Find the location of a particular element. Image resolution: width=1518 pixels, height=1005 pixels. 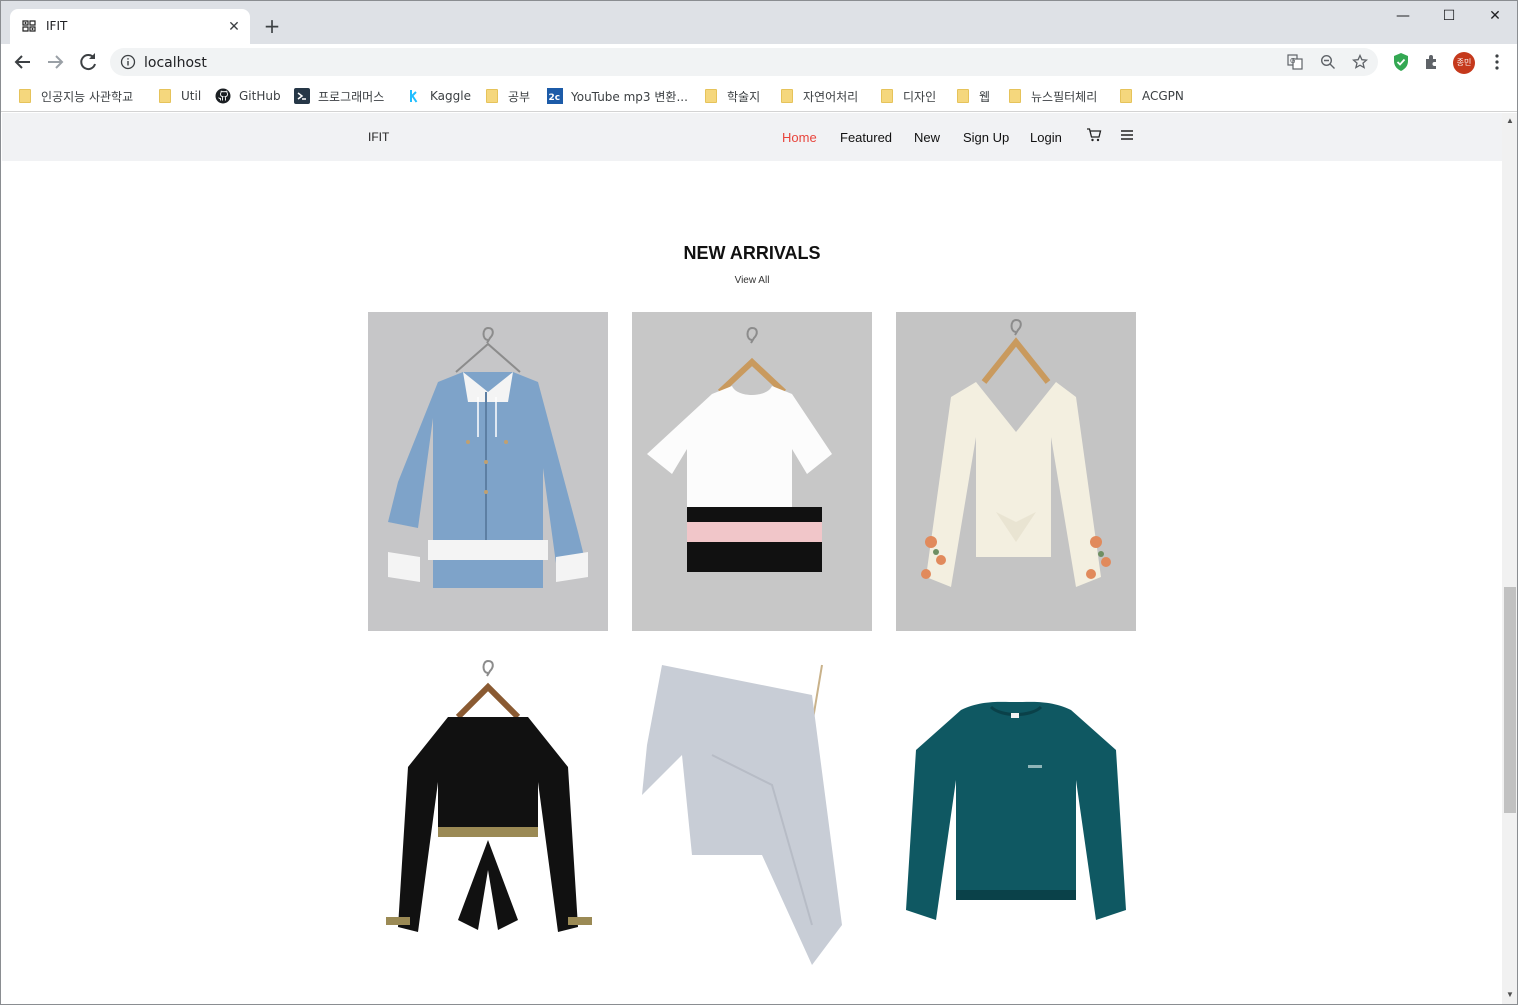

product-card-denim-jacket is located at coordinates (488, 471).